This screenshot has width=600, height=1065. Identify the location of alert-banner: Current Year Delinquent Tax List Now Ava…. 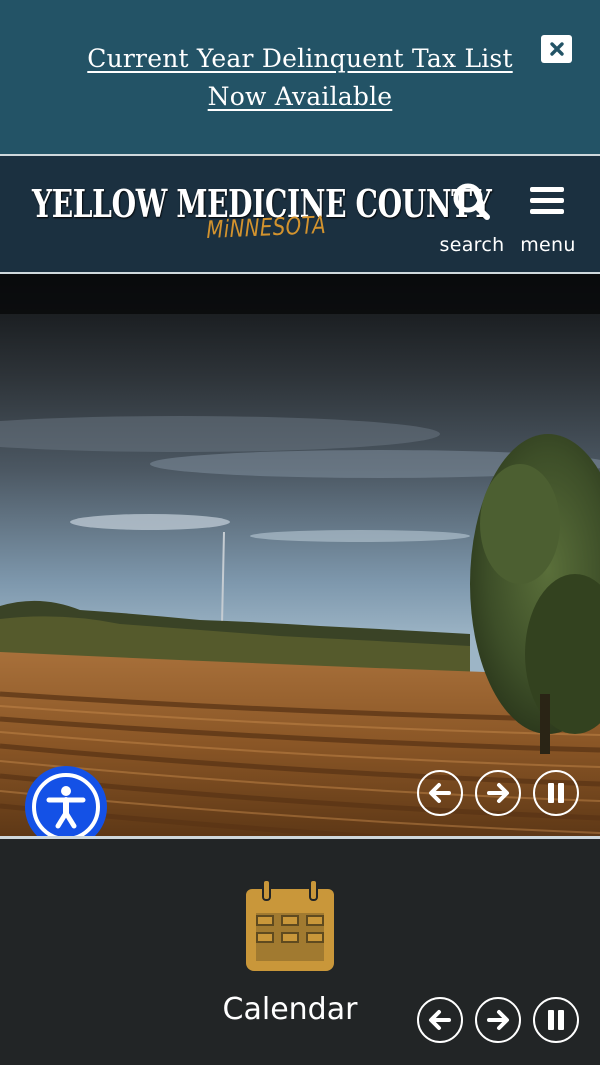
(300, 78).